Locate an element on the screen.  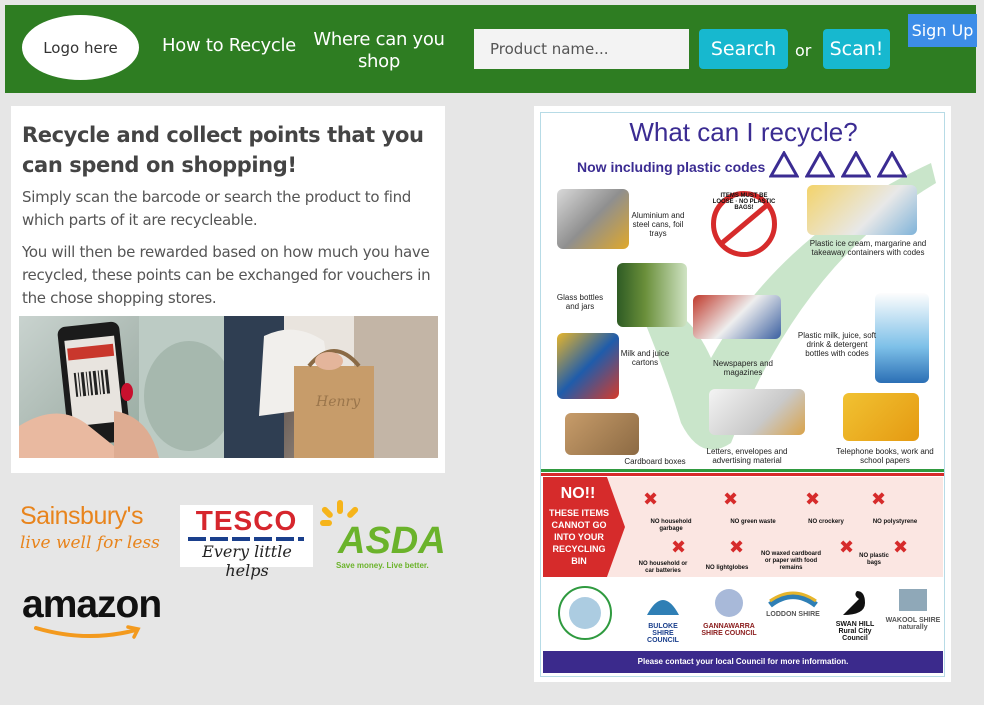
cardboard-image is located at coordinates (602, 434).